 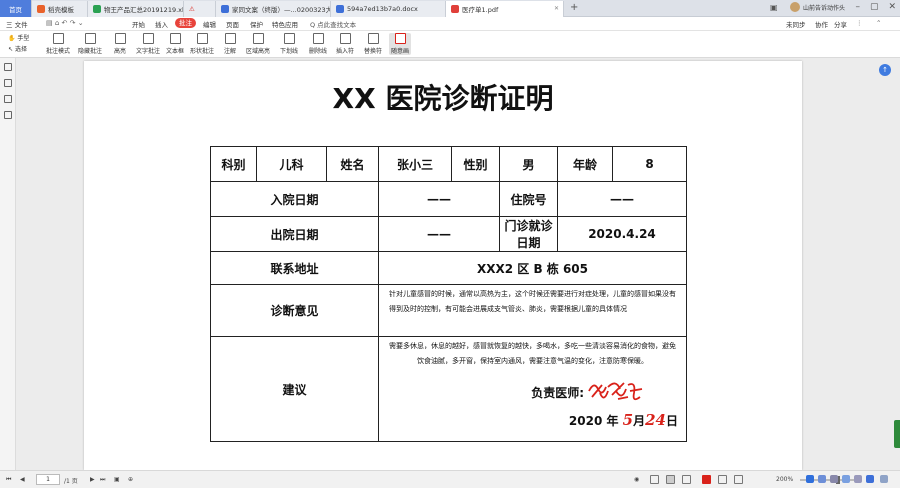 What do you see at coordinates (636, 479) in the screenshot?
I see `eye-care-icon: ◉` at bounding box center [636, 479].